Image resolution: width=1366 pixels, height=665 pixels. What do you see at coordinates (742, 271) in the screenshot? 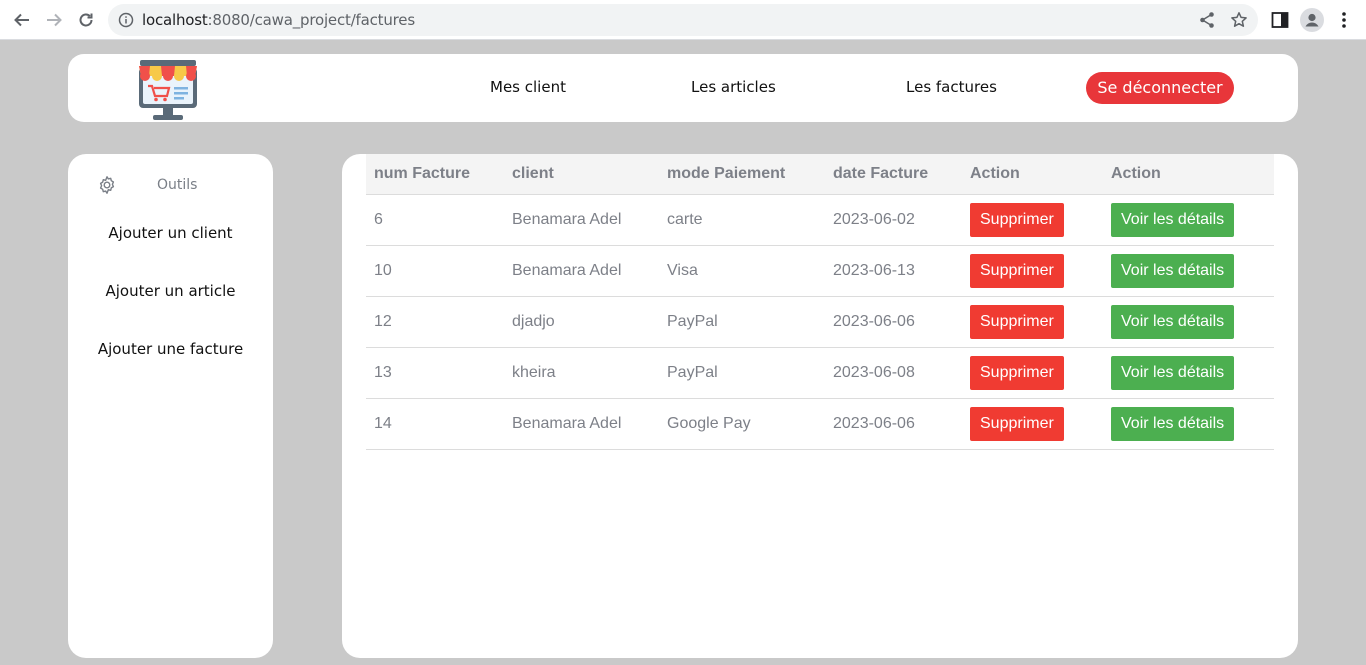
I see `cell-mode: Visa` at bounding box center [742, 271].